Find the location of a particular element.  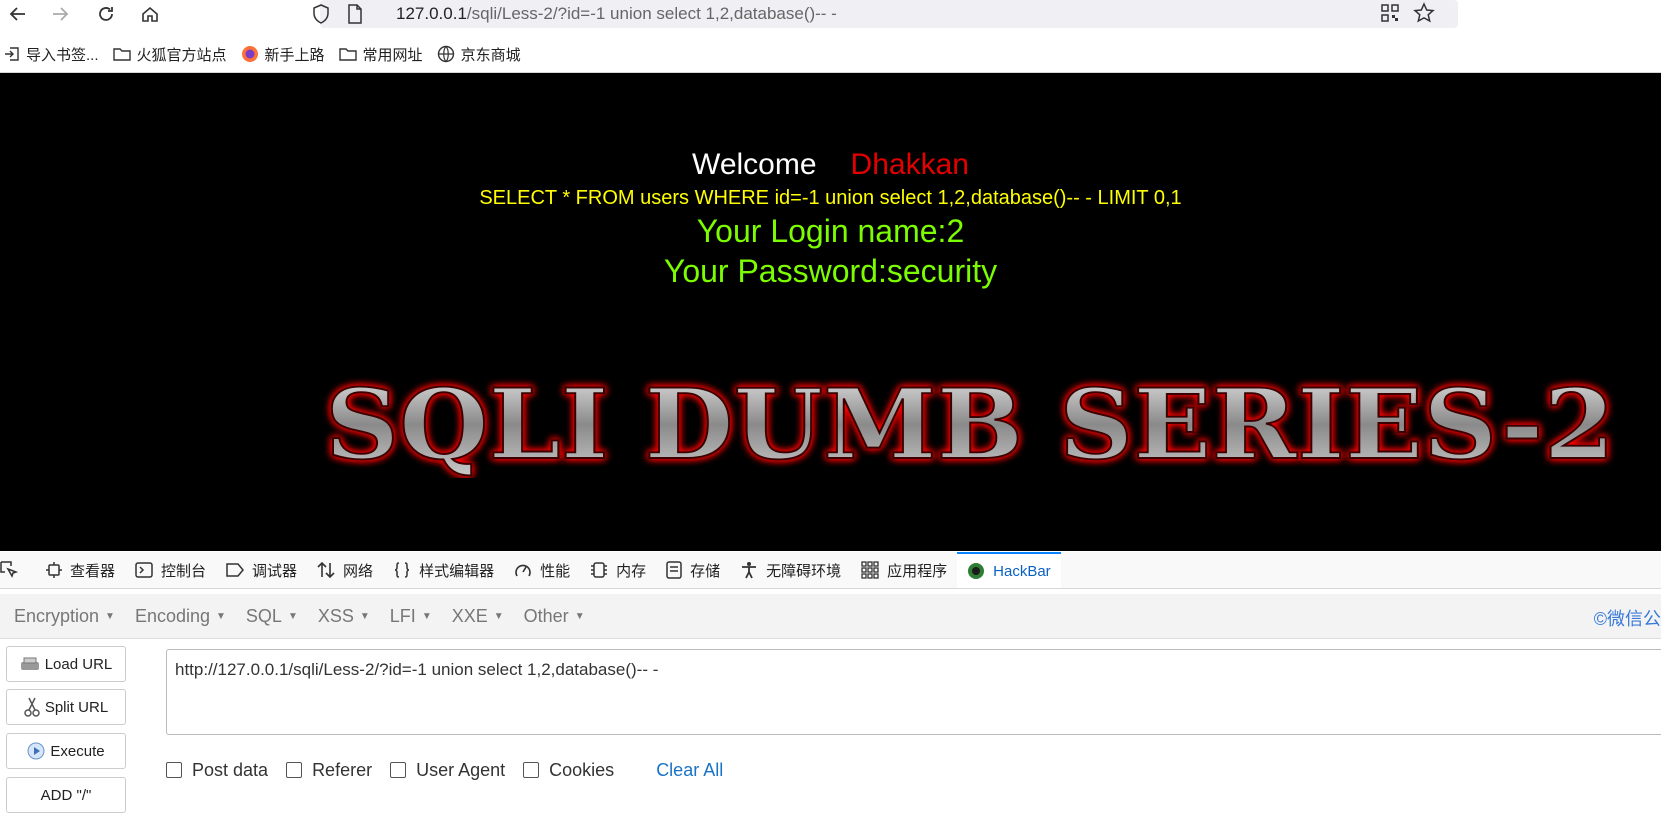

network-icon is located at coordinates (326, 570).